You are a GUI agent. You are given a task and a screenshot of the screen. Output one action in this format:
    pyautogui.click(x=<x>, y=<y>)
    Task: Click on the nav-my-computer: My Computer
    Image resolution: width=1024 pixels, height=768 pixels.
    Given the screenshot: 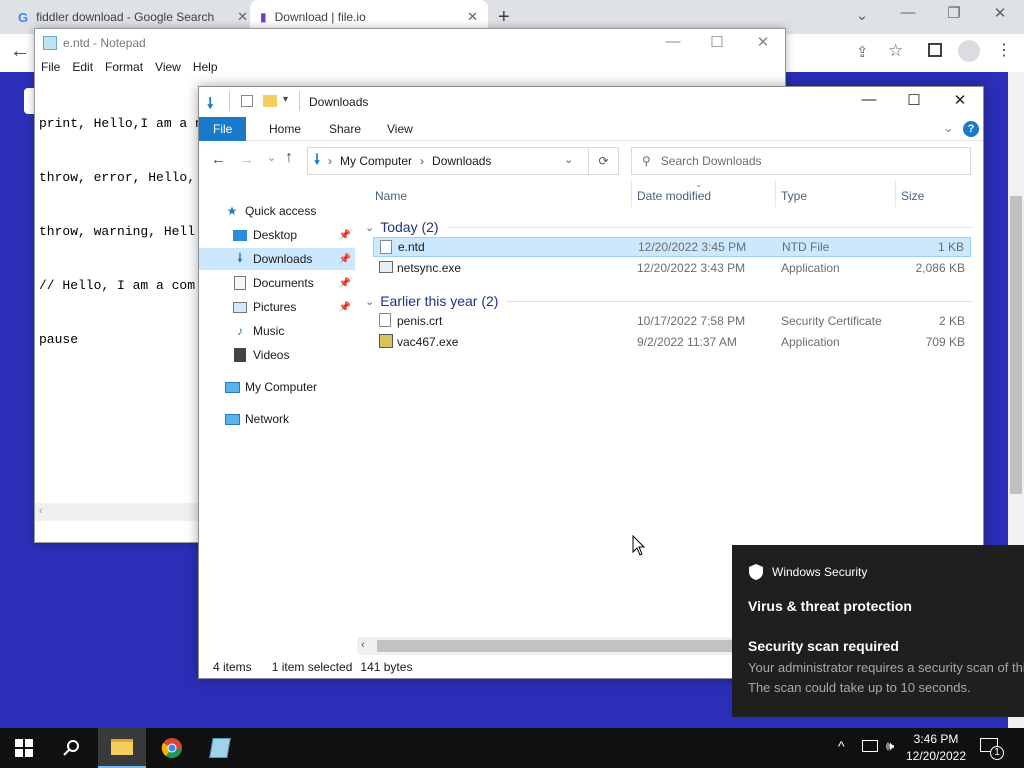 What is the action you would take?
    pyautogui.click(x=277, y=387)
    